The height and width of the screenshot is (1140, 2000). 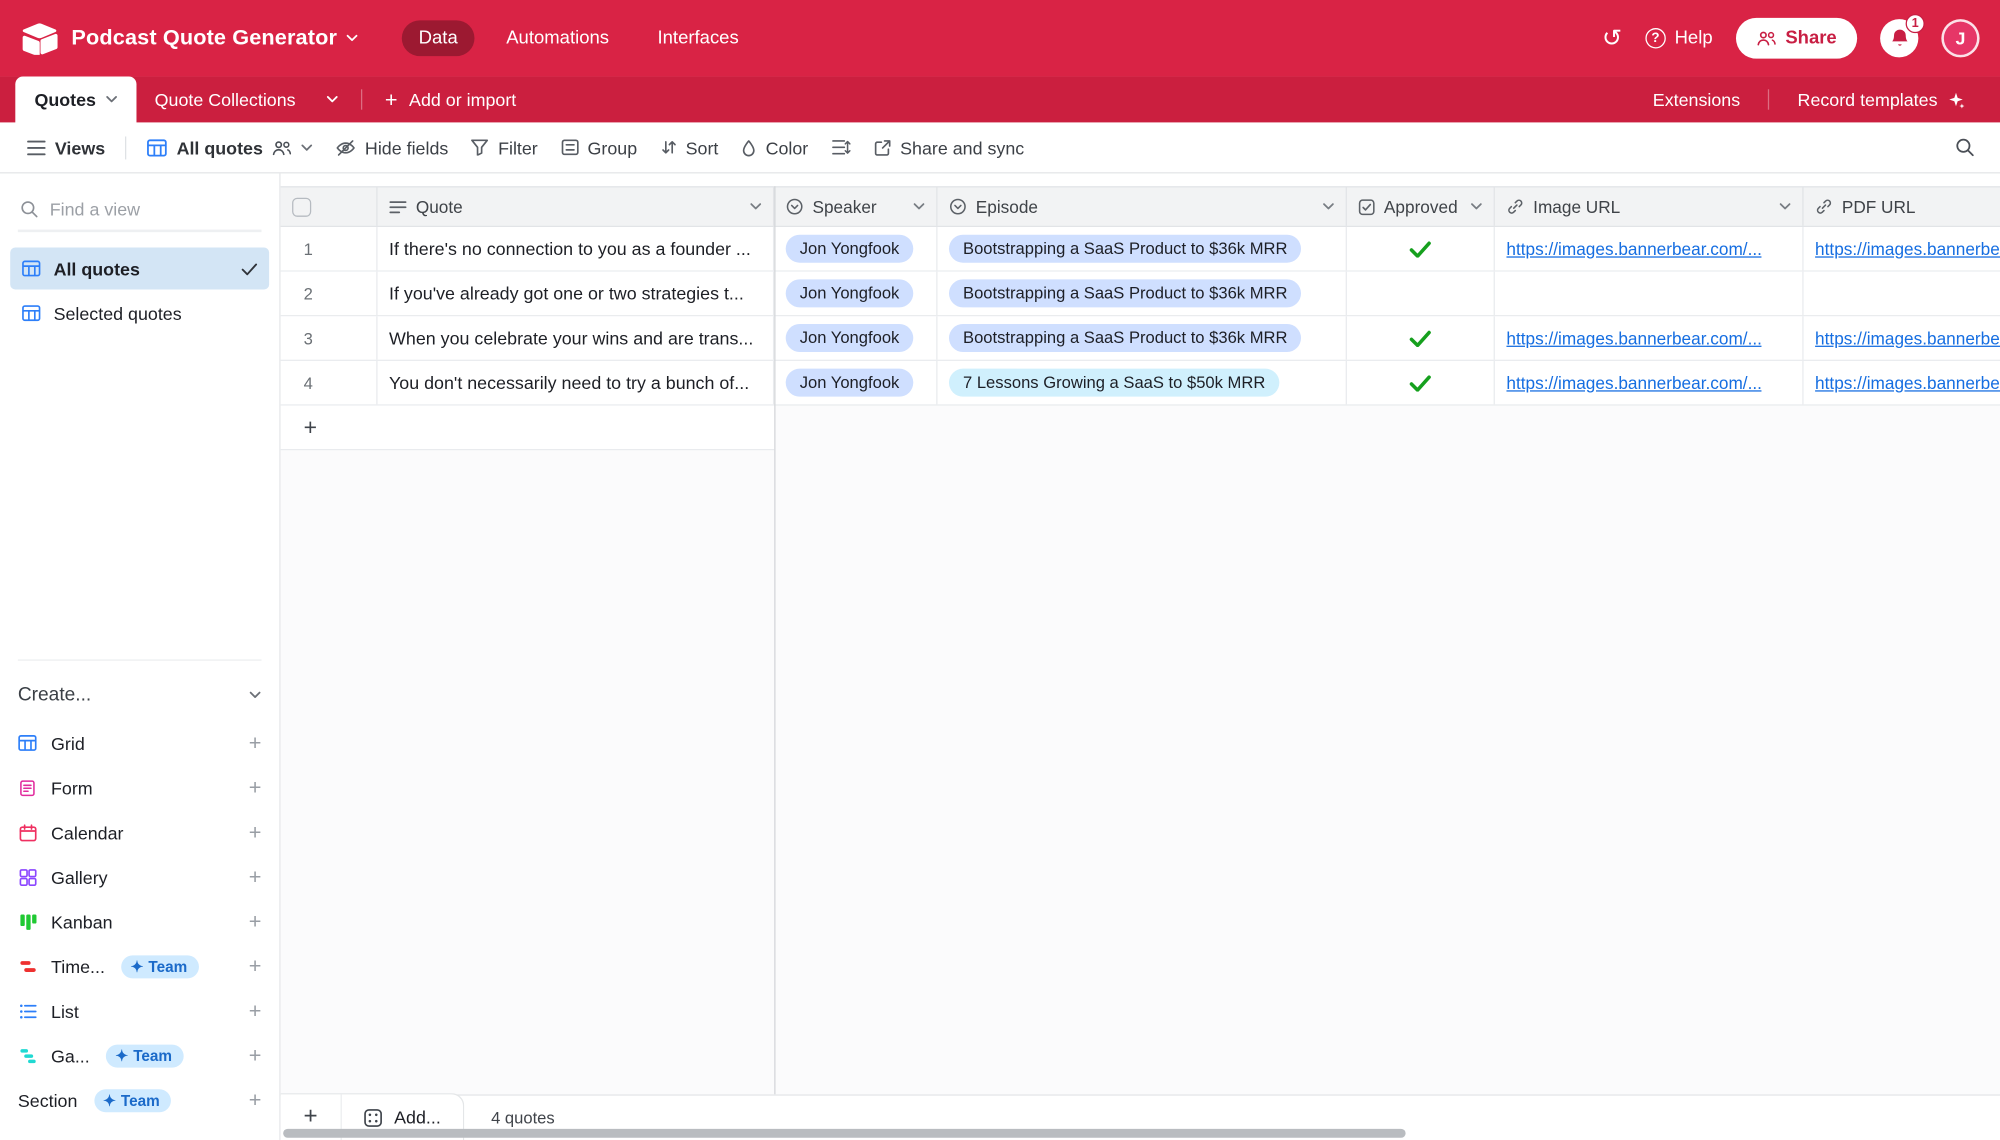 What do you see at coordinates (140, 743) in the screenshot?
I see `create-grid: Grid +` at bounding box center [140, 743].